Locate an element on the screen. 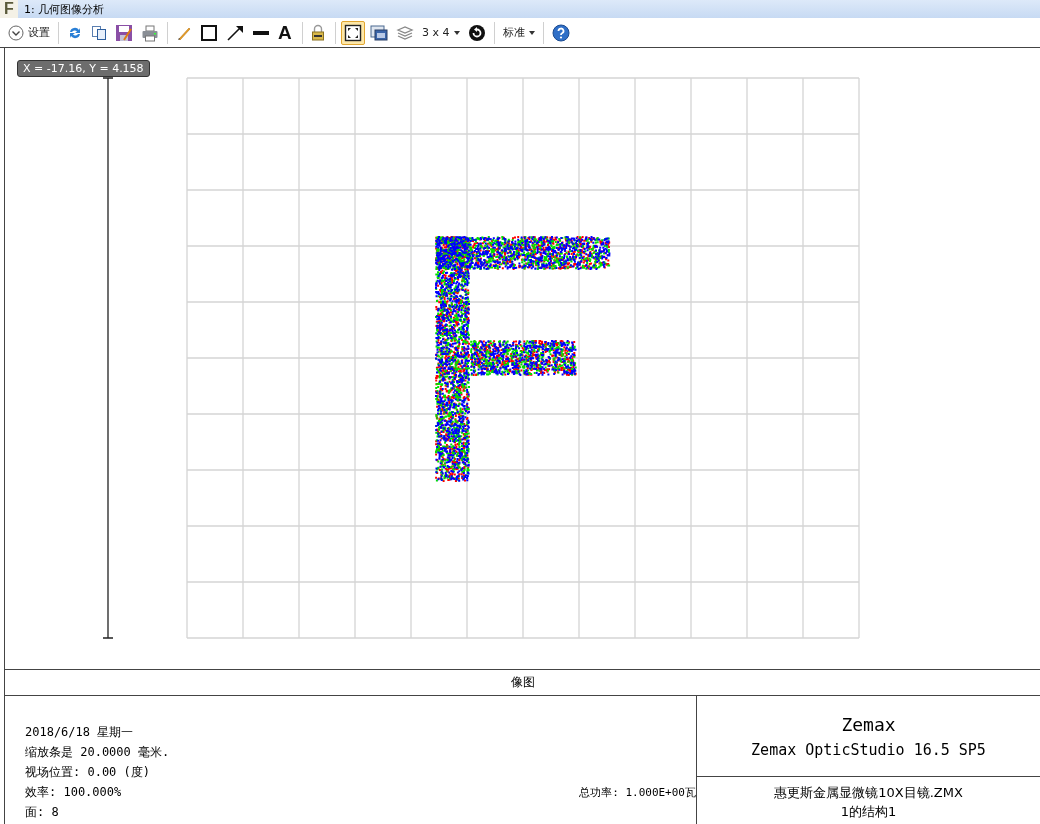 This screenshot has width=1040, height=824. file-name: 惠更斯金属显微镜10X目镜.ZMX is located at coordinates (868, 793).